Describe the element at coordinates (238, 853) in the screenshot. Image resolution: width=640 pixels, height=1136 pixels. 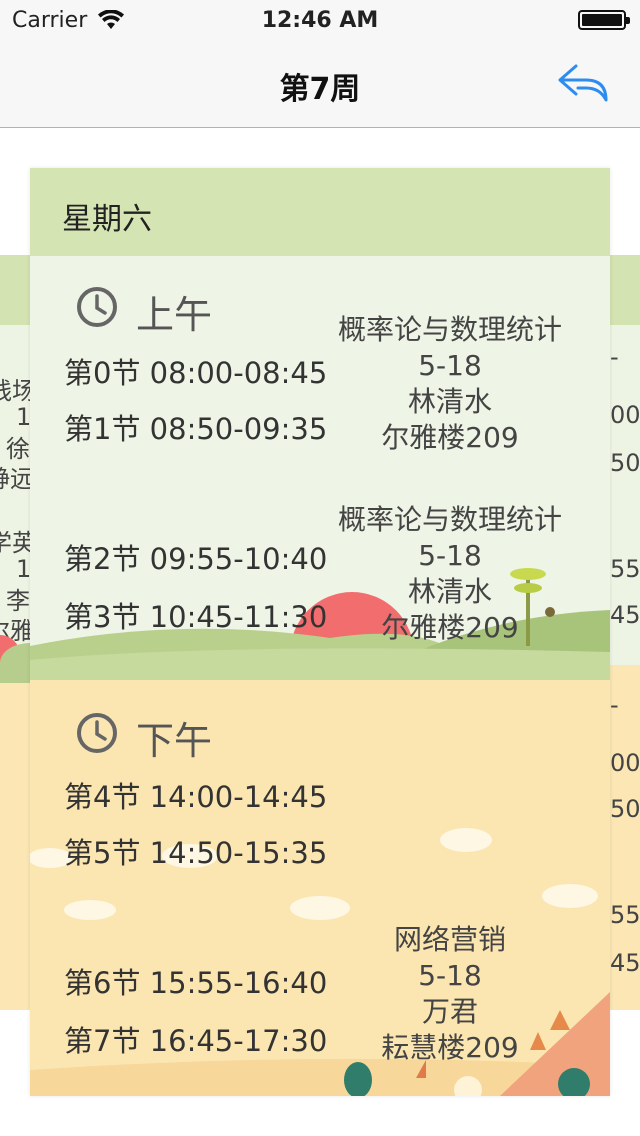
I see `period-time: 14:50-15:35` at that location.